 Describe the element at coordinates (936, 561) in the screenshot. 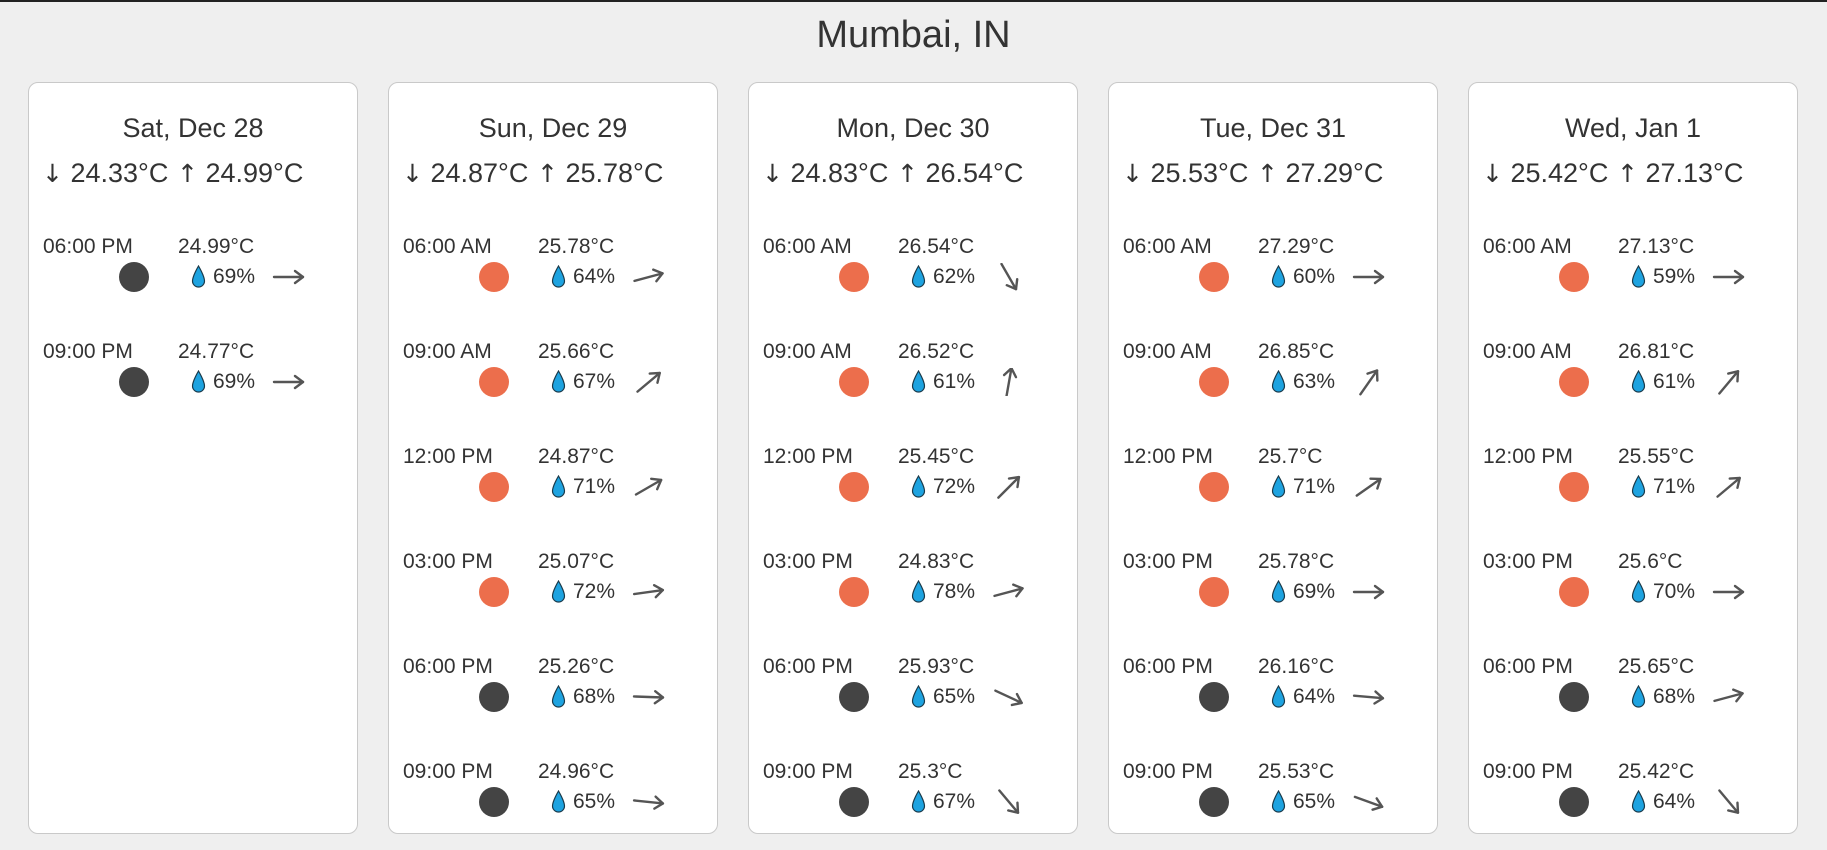

I see `slot-temp: 24.83°C` at that location.